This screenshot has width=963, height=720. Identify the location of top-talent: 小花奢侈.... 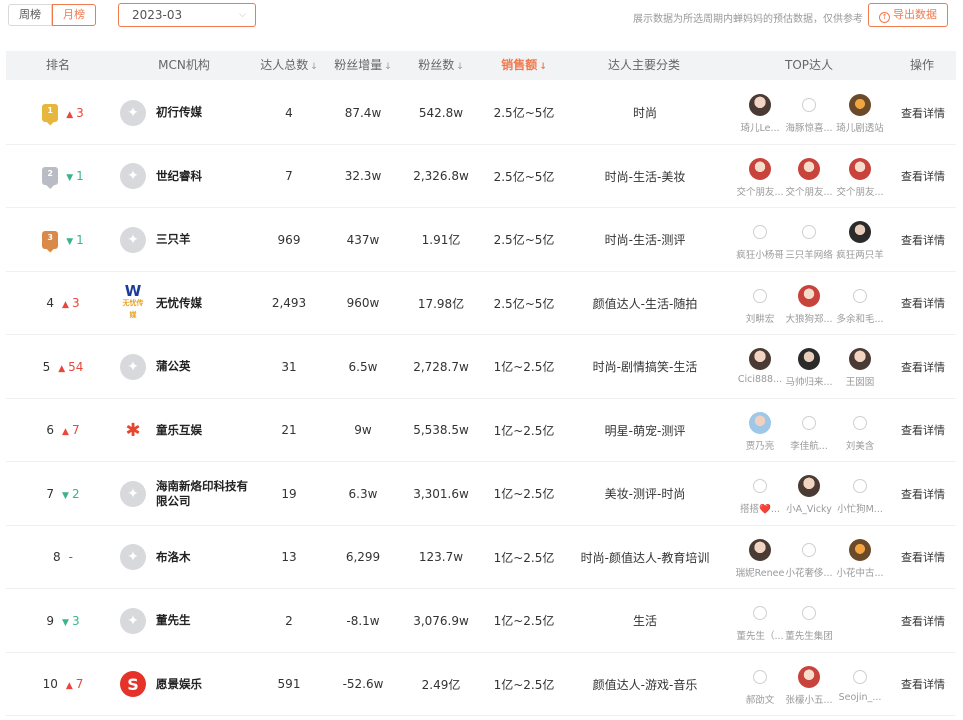
(809, 559).